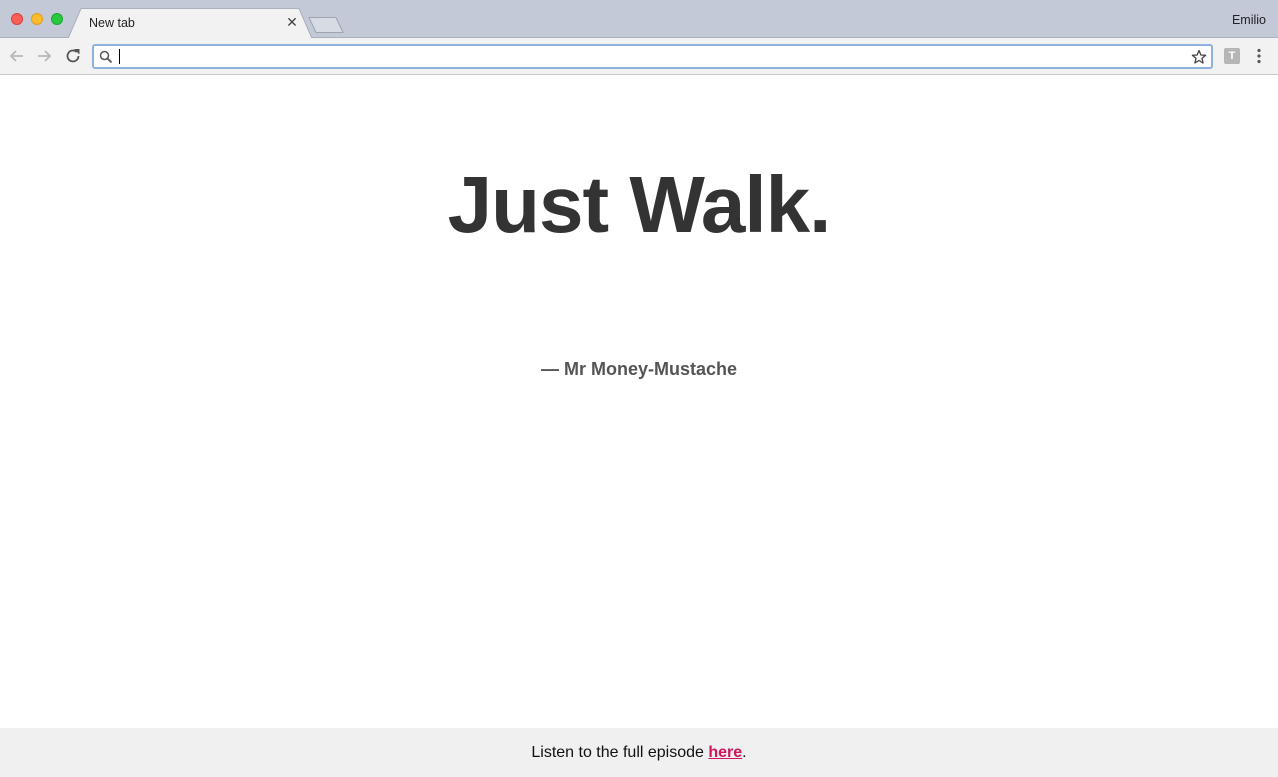 This screenshot has height=777, width=1278. I want to click on extension-icon: T, so click(1232, 56).